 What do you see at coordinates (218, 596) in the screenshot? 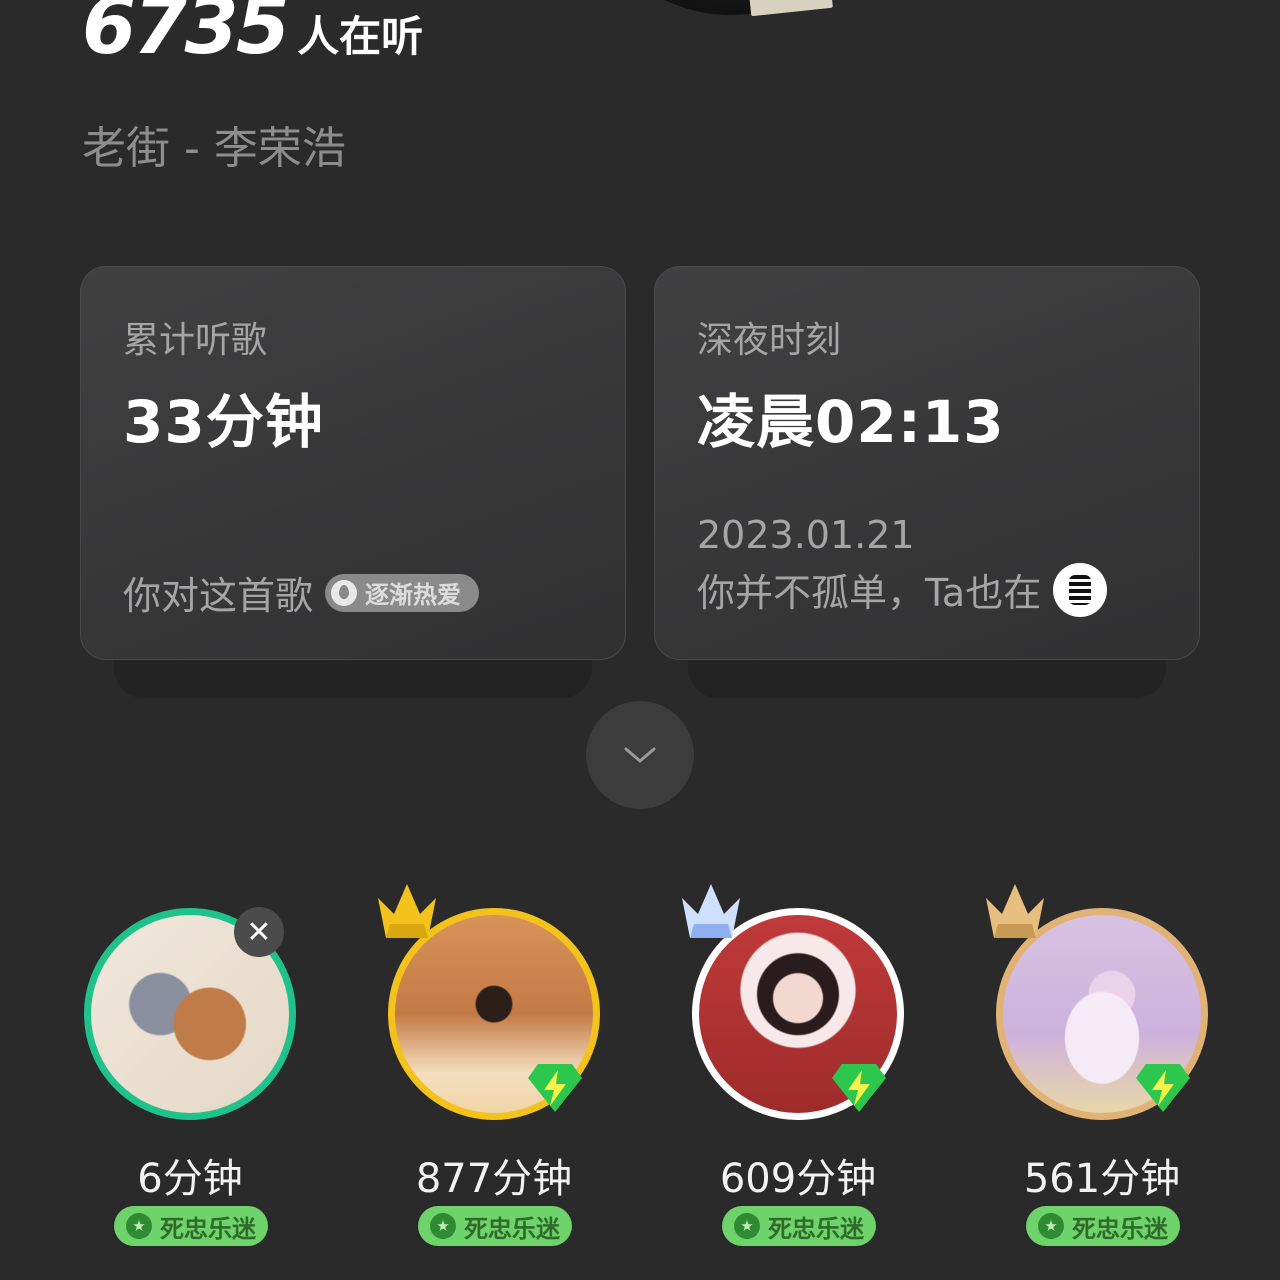
I see `card-footer-text: 你对这首歌` at bounding box center [218, 596].